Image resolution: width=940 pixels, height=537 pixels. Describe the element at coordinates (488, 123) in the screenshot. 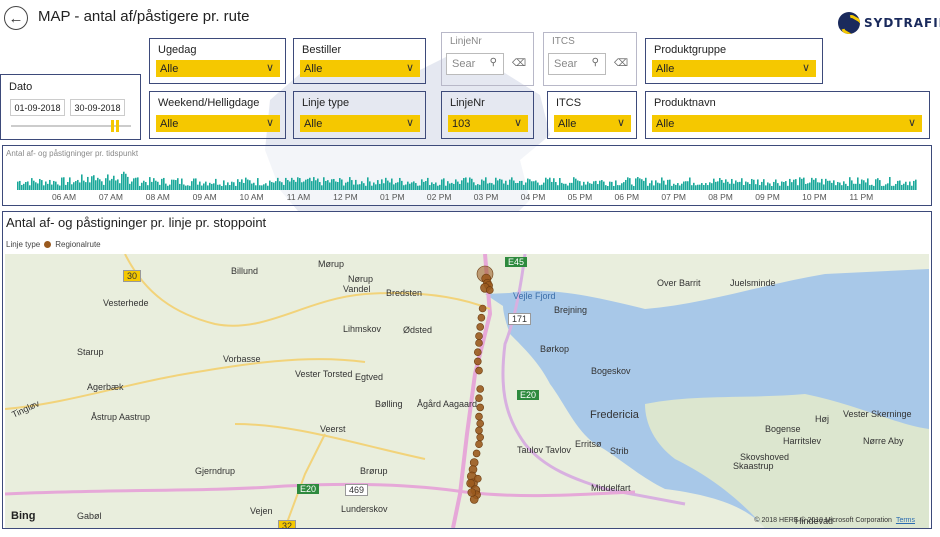

I see `linjenr-dropdown: 103 ∨` at that location.